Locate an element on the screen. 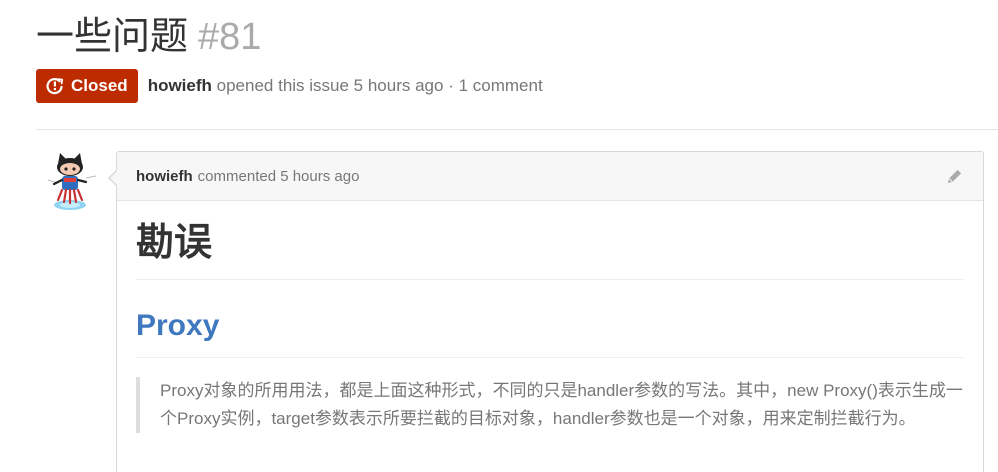 Image resolution: width=998 pixels, height=472 pixels. avatar is located at coordinates (67, 181).